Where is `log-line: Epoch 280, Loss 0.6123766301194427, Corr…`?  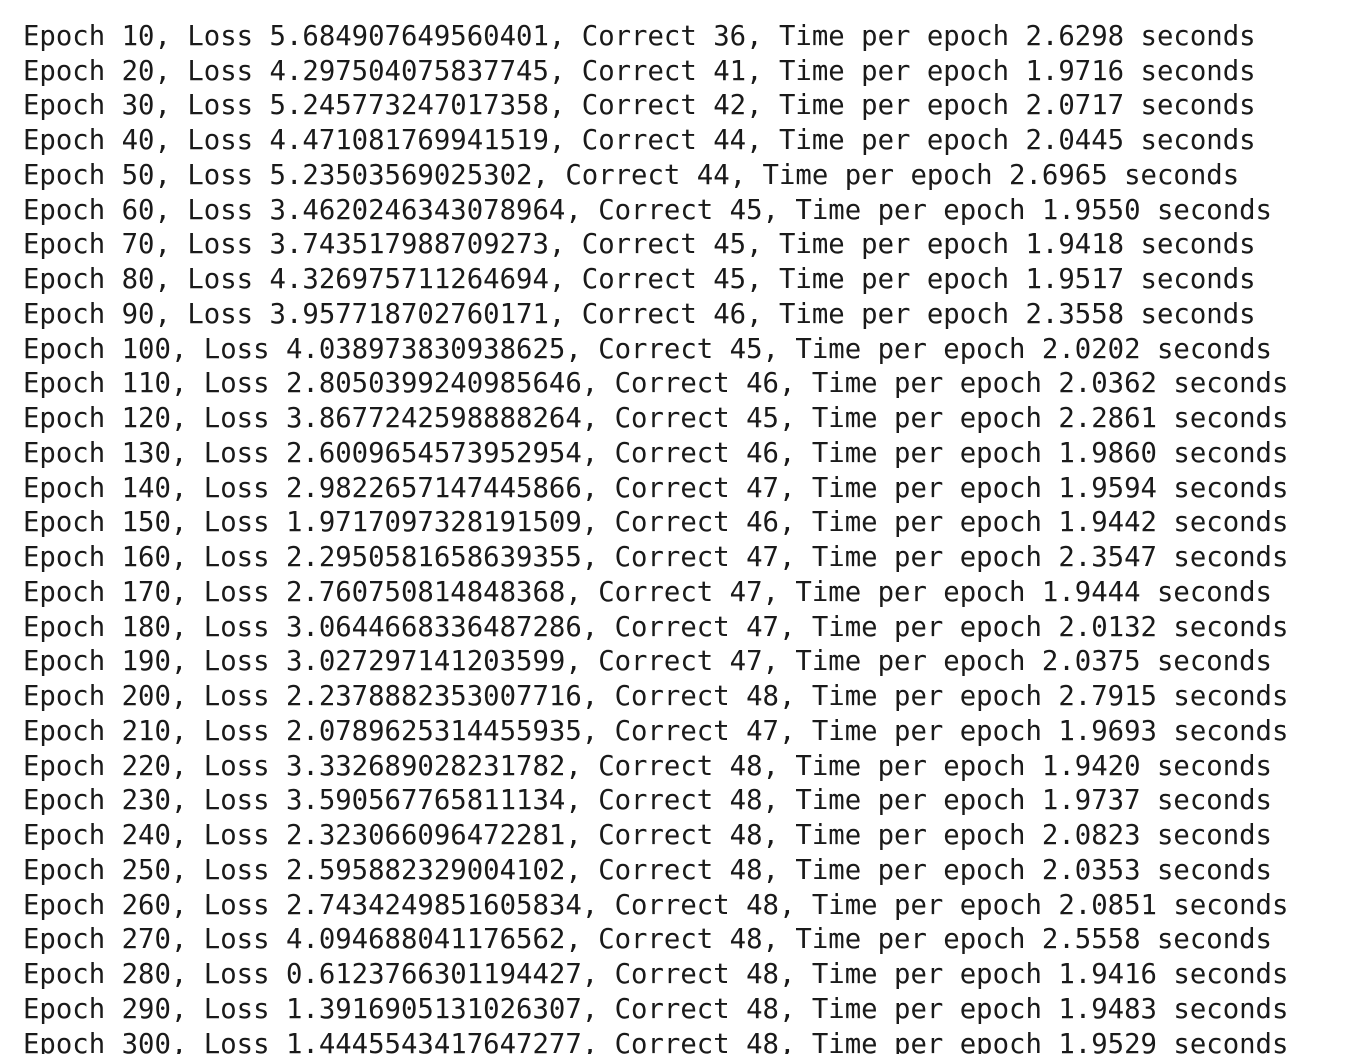
log-line: Epoch 280, Loss 0.6123766301194427, Corr… is located at coordinates (656, 974).